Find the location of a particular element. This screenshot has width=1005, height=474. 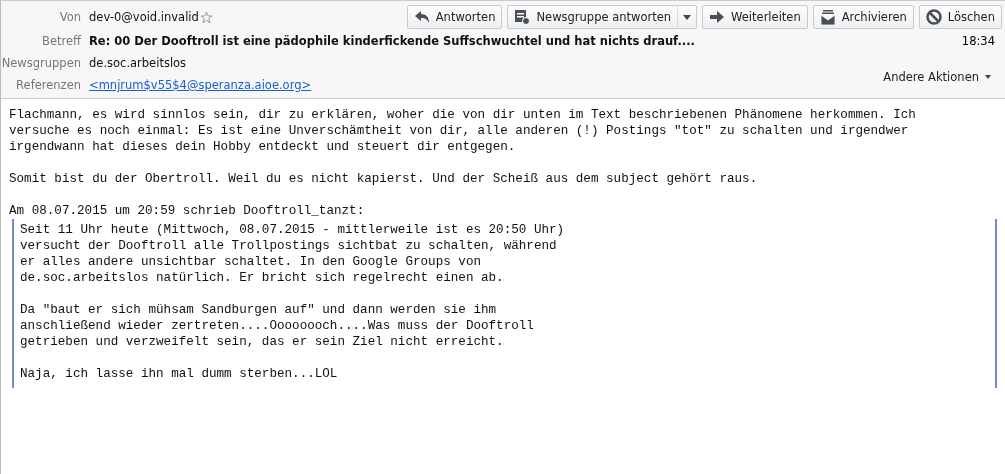

delete-button: Löschen is located at coordinates (960, 17).